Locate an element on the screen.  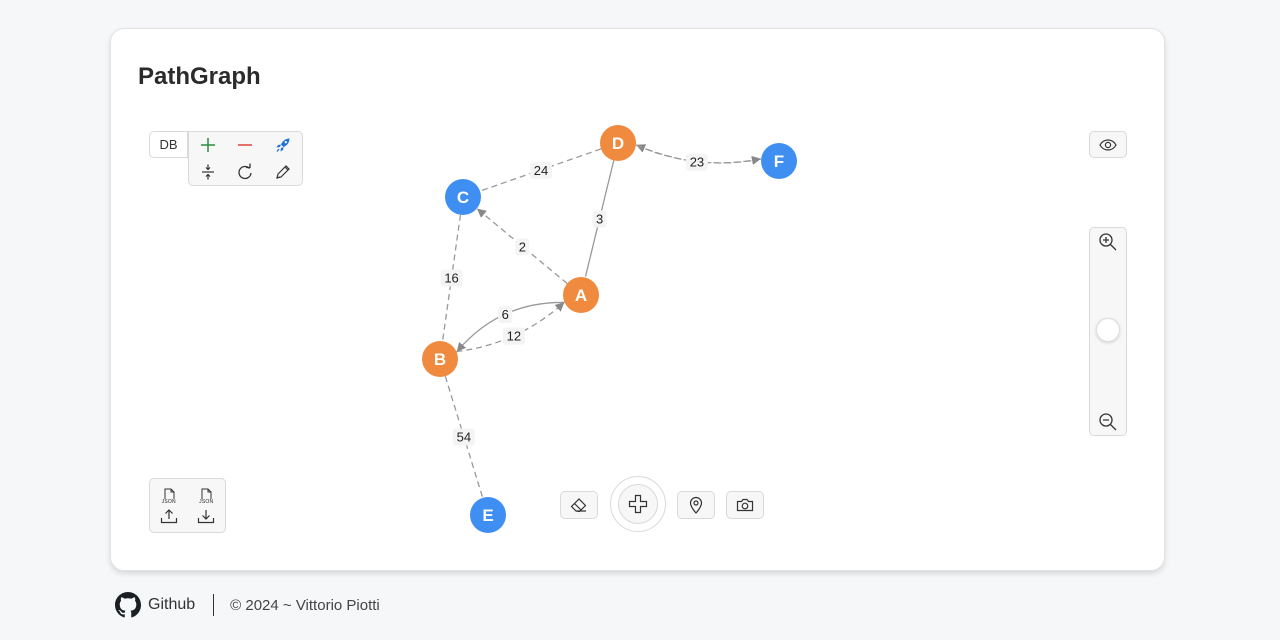
node-label-C: C is located at coordinates (463, 197).